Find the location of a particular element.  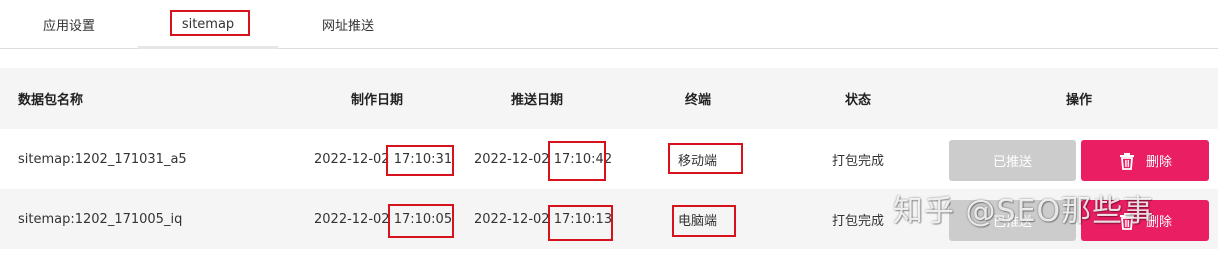

package-name: sitemap:1202_171005_iq is located at coordinates (100, 219).